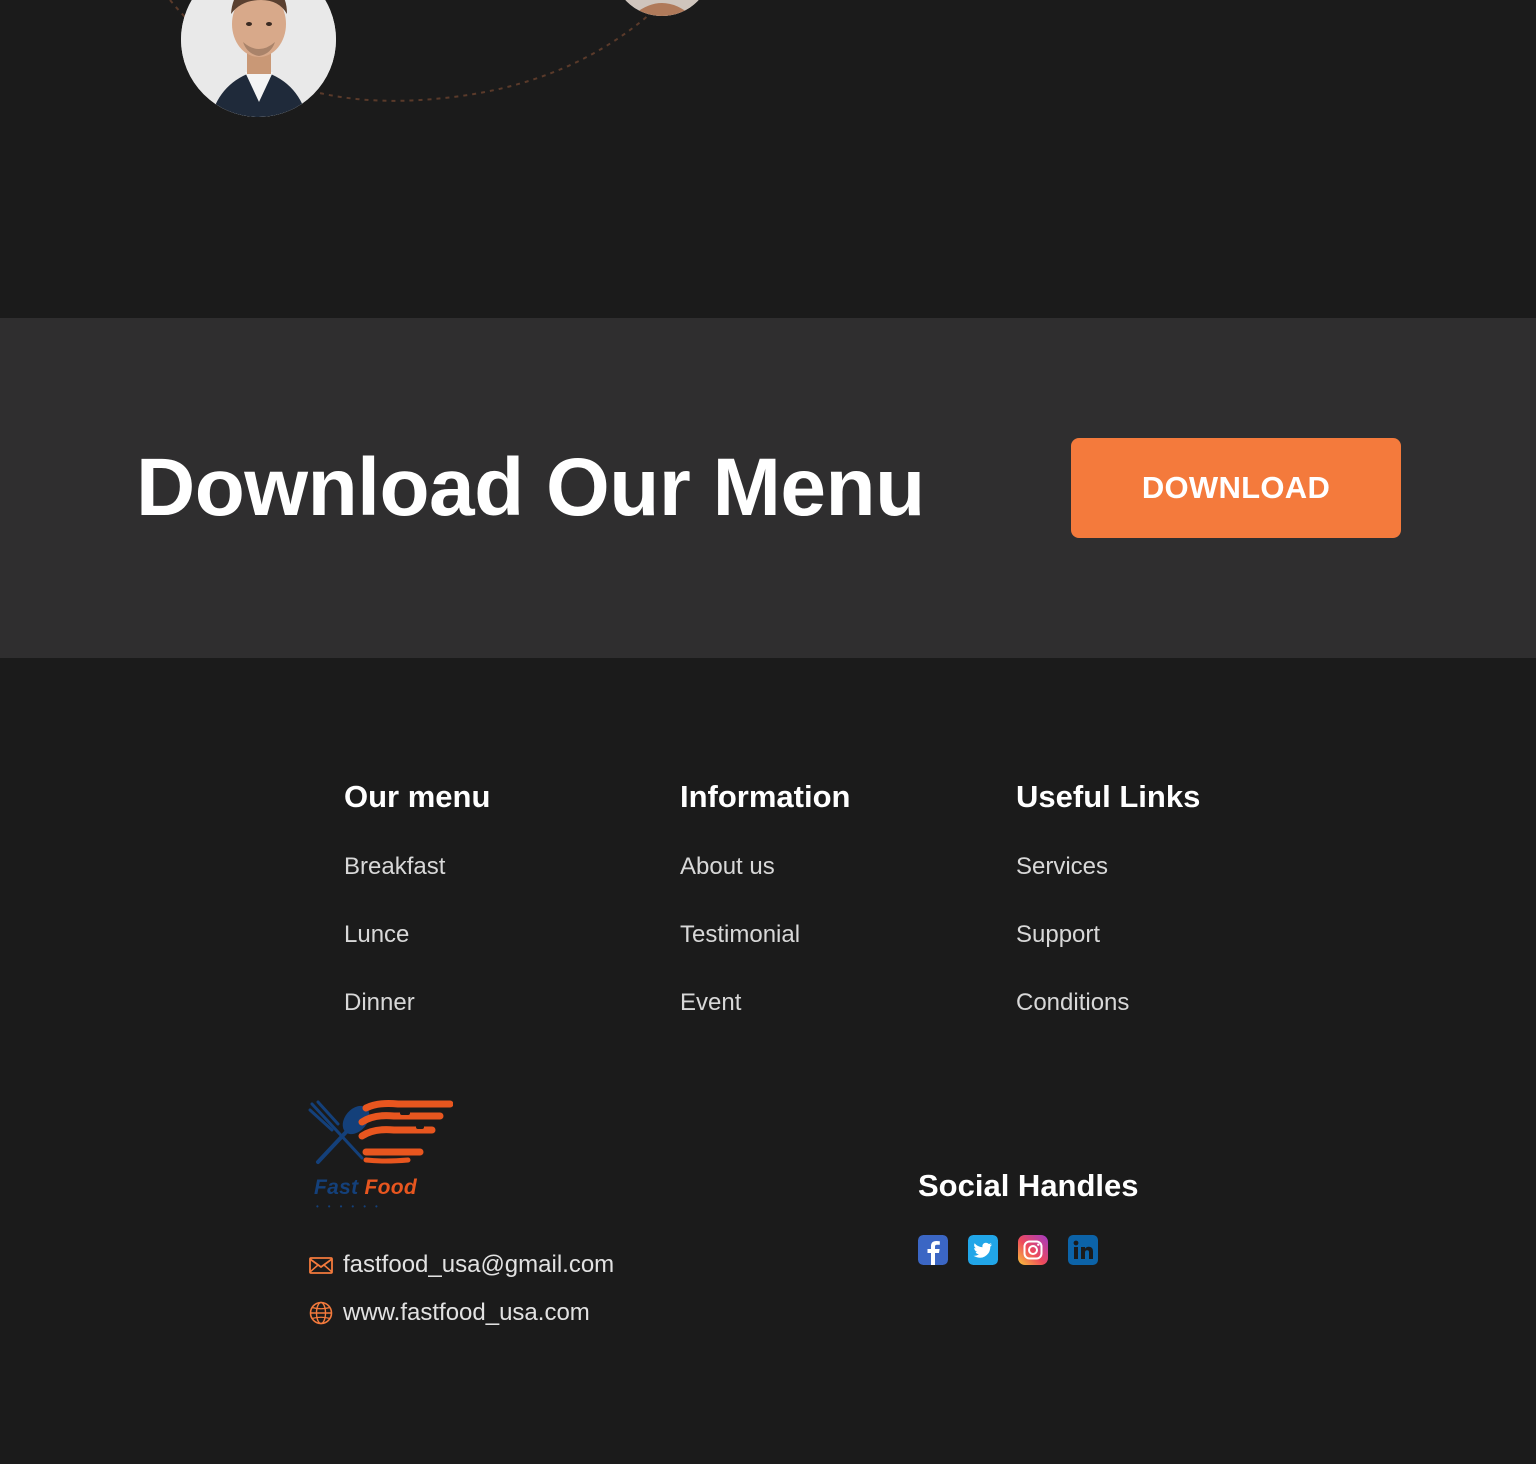 The image size is (1536, 1464). Describe the element at coordinates (983, 1250) in the screenshot. I see `twitter-icon` at that location.